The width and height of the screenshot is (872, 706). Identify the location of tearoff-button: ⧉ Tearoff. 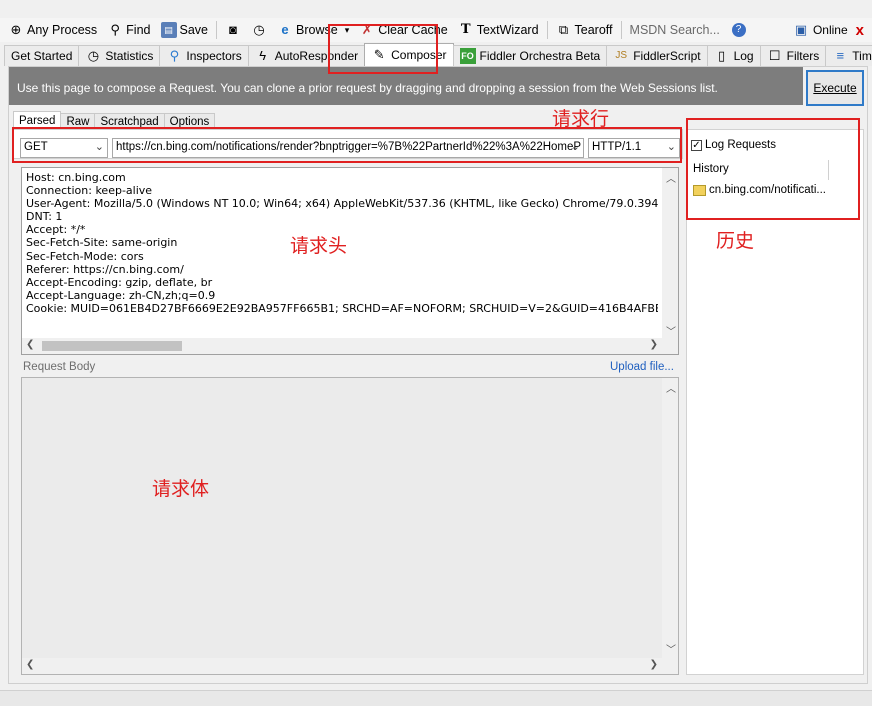
(584, 30).